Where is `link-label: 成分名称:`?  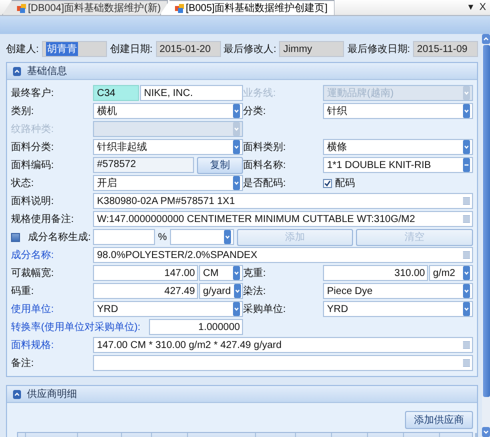
link-label: 成分名称: is located at coordinates (52, 255).